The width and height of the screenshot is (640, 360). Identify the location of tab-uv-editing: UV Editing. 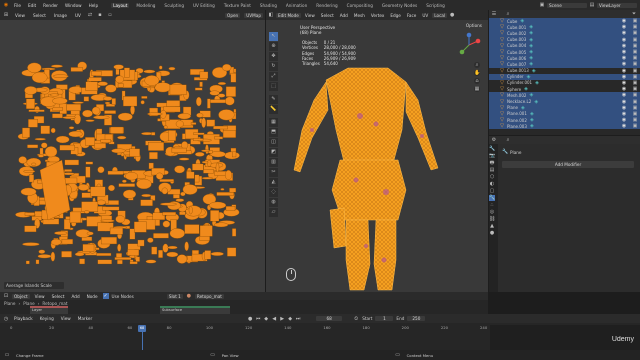
(204, 5).